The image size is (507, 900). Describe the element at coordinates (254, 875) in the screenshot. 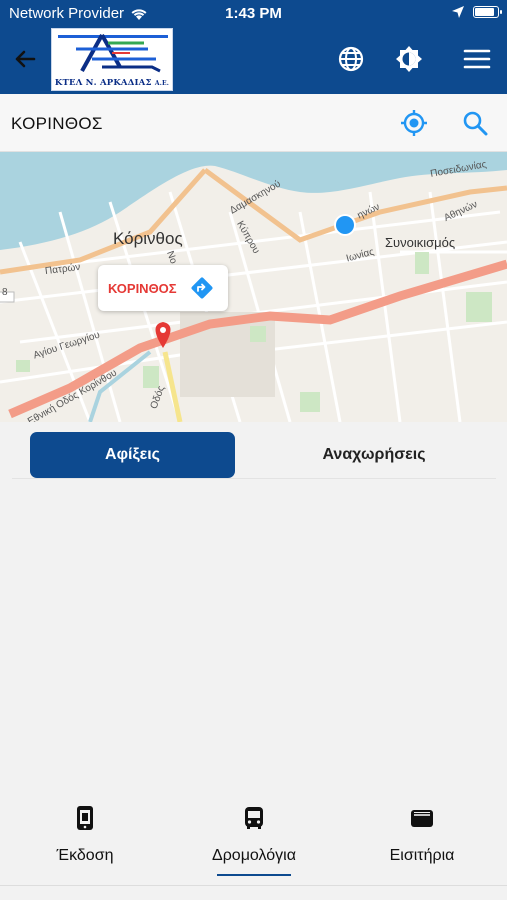

I see `active-tab-indicator` at that location.